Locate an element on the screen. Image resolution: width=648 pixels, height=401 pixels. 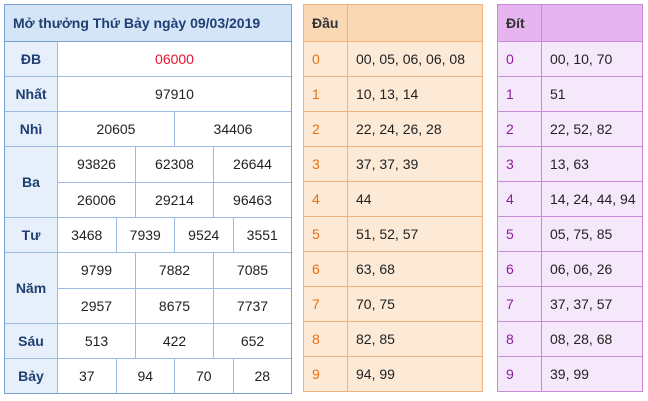
dit-row: 5 05, 75, 85 is located at coordinates (570, 233).